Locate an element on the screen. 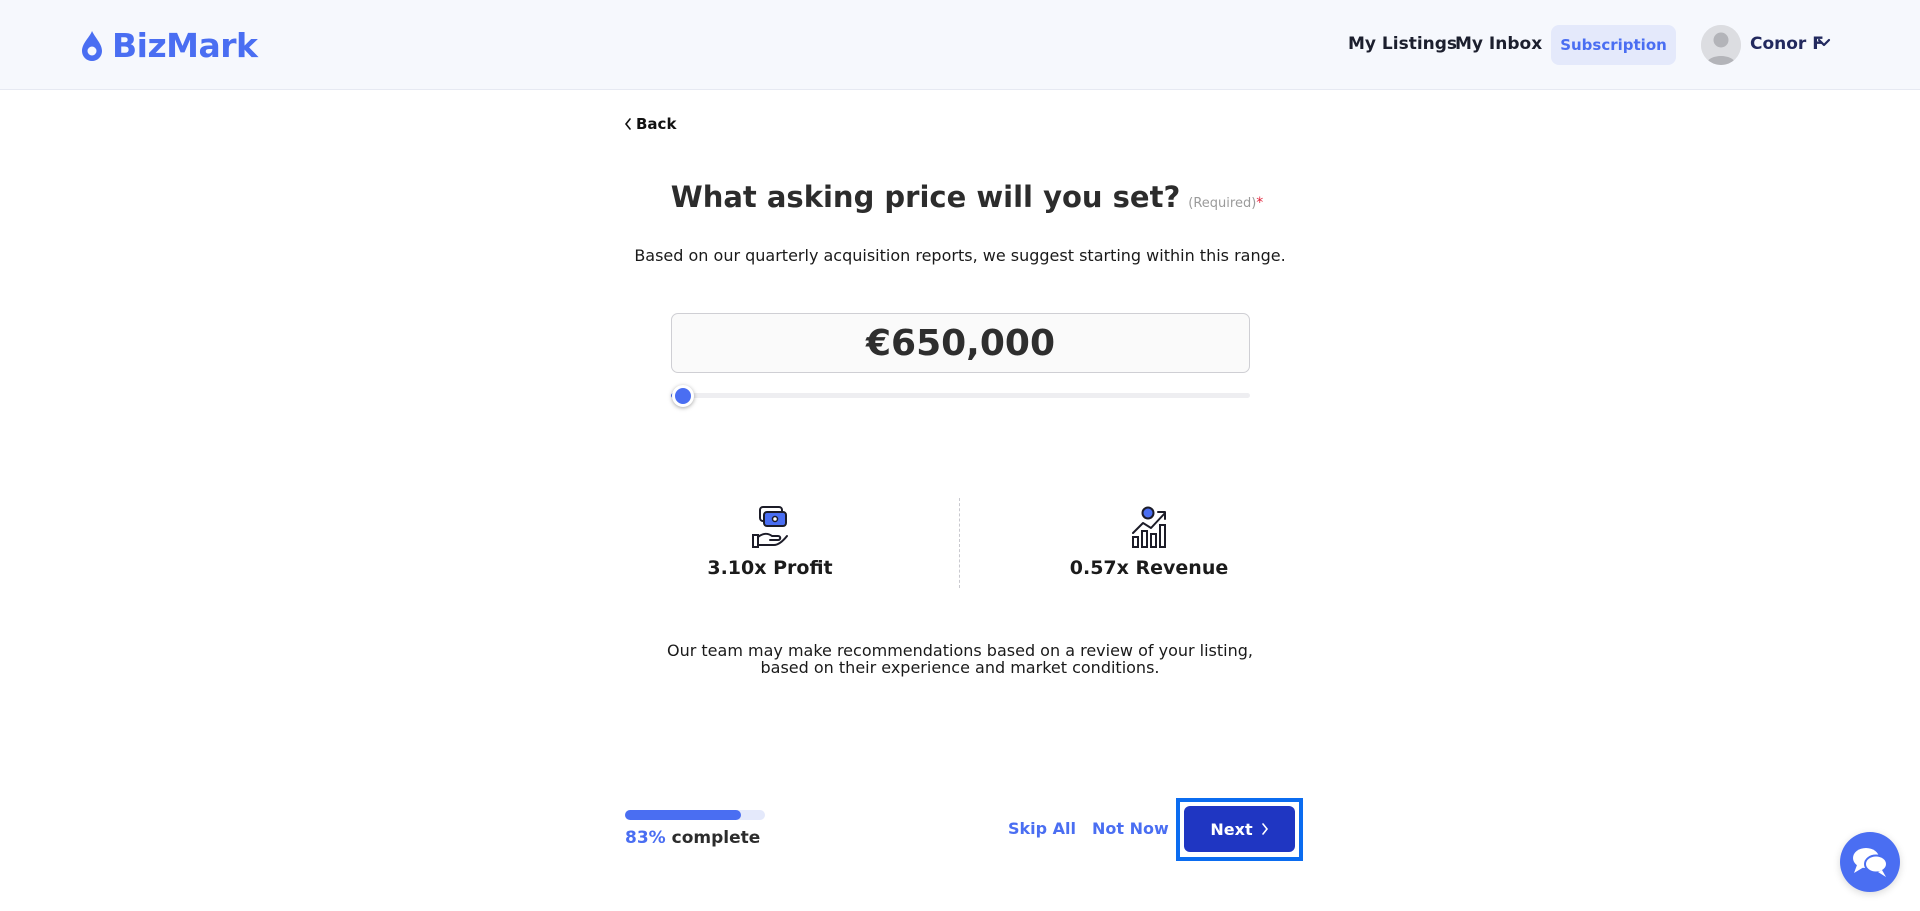 The width and height of the screenshot is (1920, 911). nav-my-inbox: My Inbox is located at coordinates (1498, 44).